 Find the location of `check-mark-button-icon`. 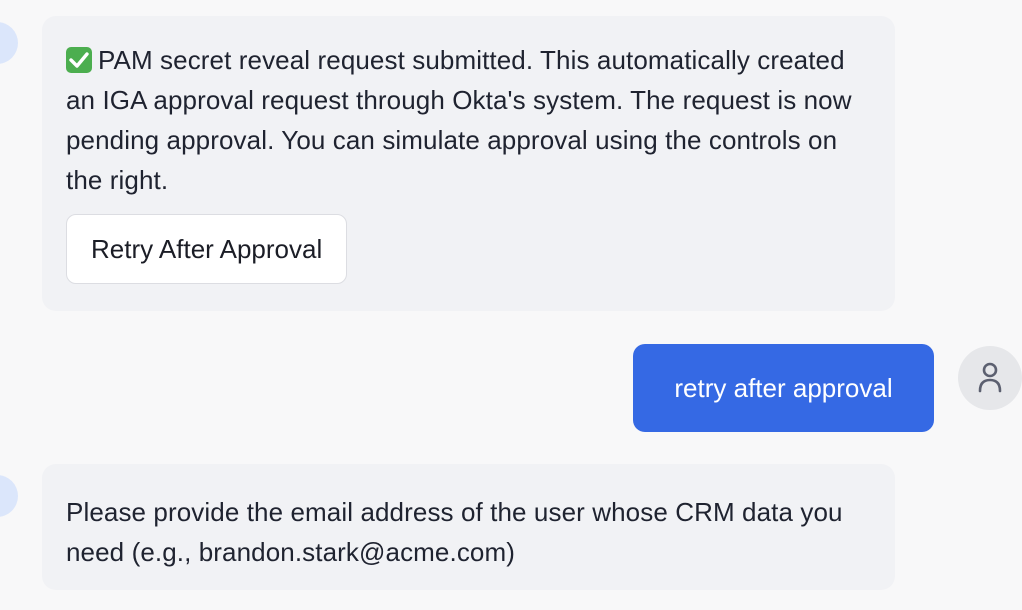

check-mark-button-icon is located at coordinates (79, 60).